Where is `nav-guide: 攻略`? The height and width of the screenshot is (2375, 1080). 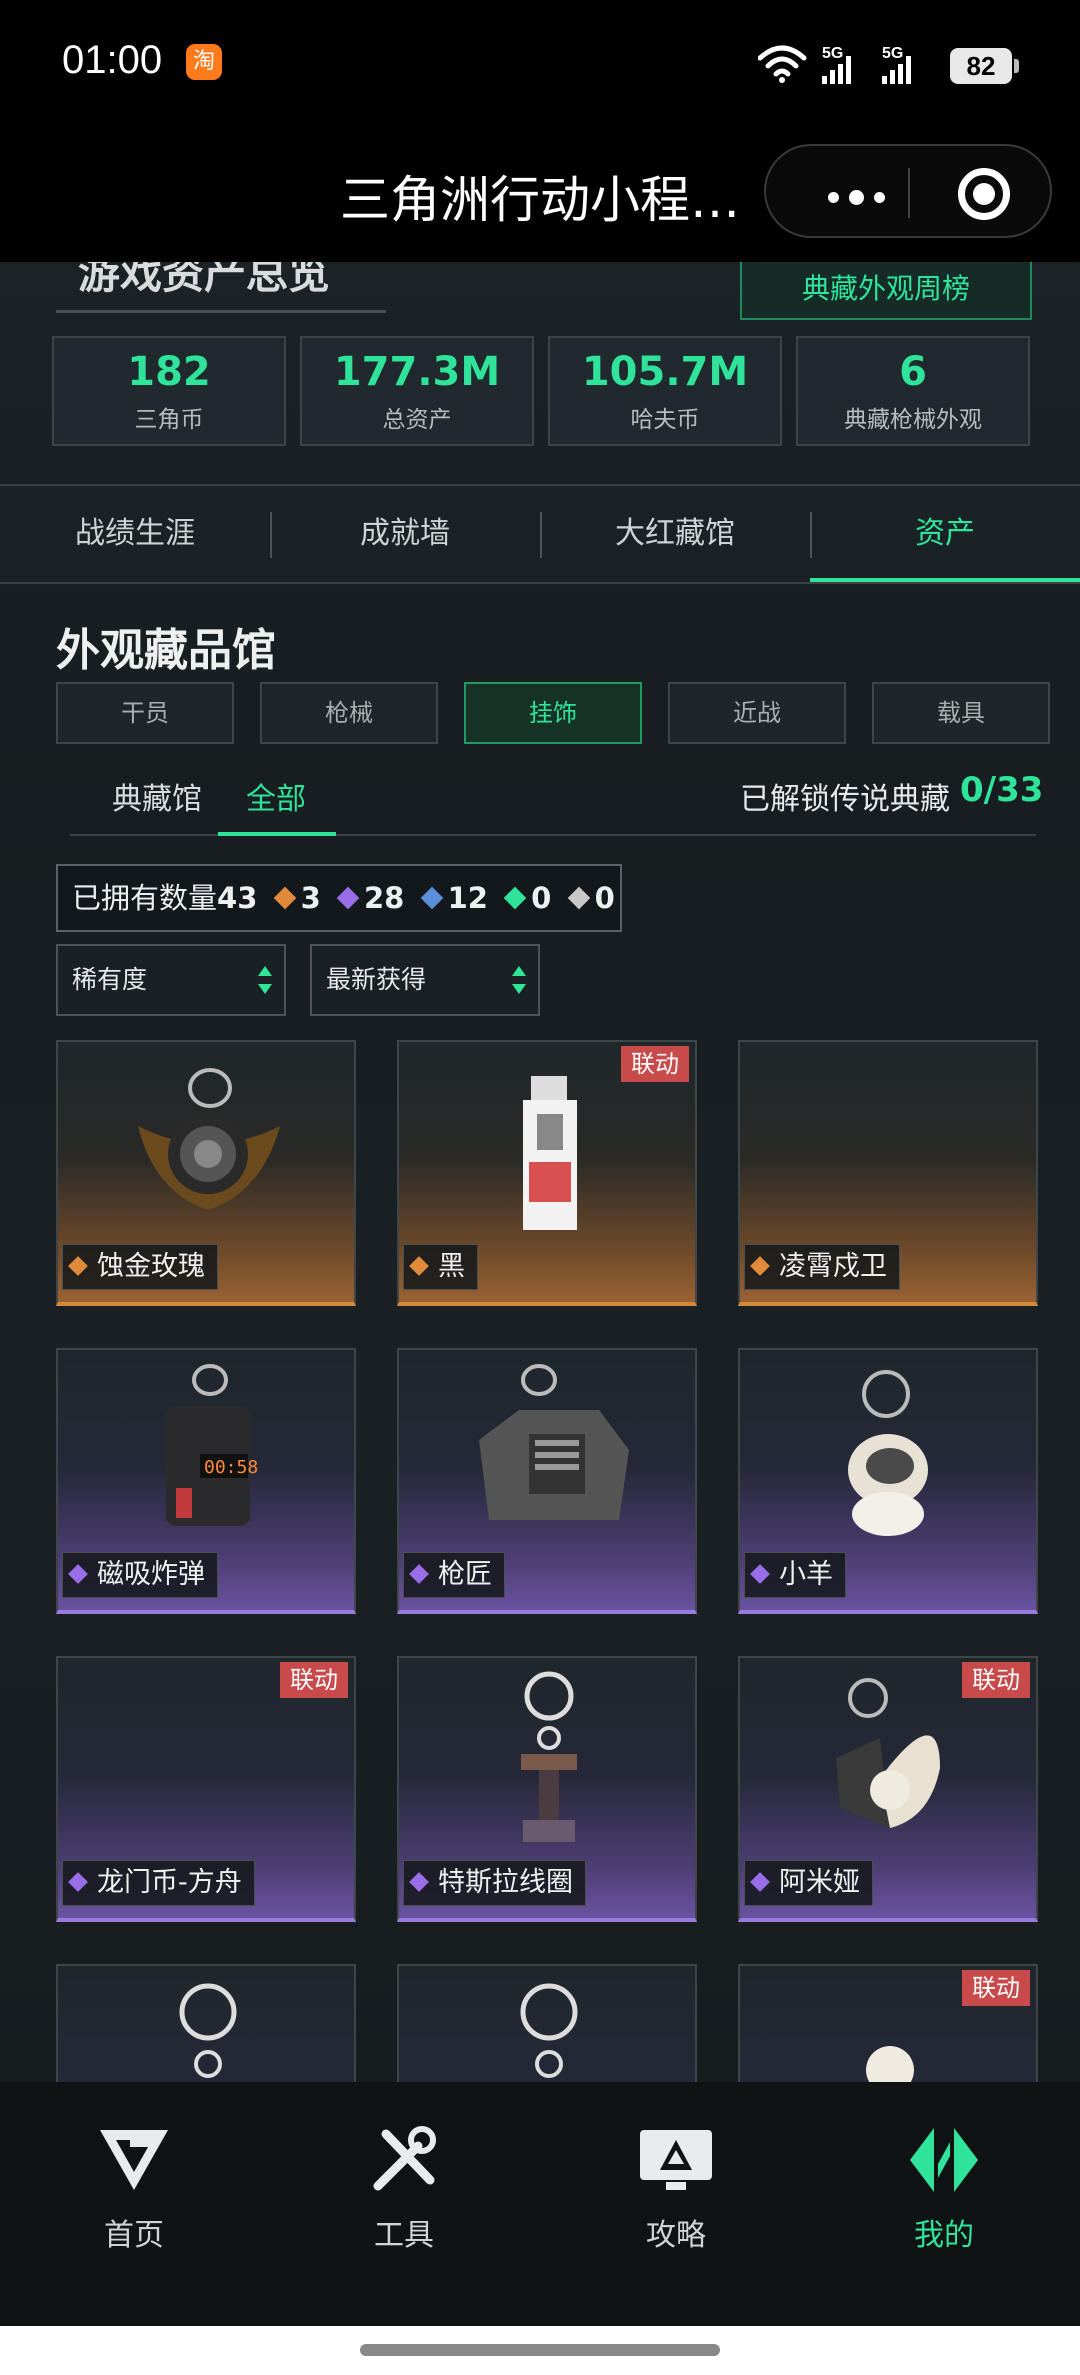
nav-guide: 攻略 is located at coordinates (676, 2189).